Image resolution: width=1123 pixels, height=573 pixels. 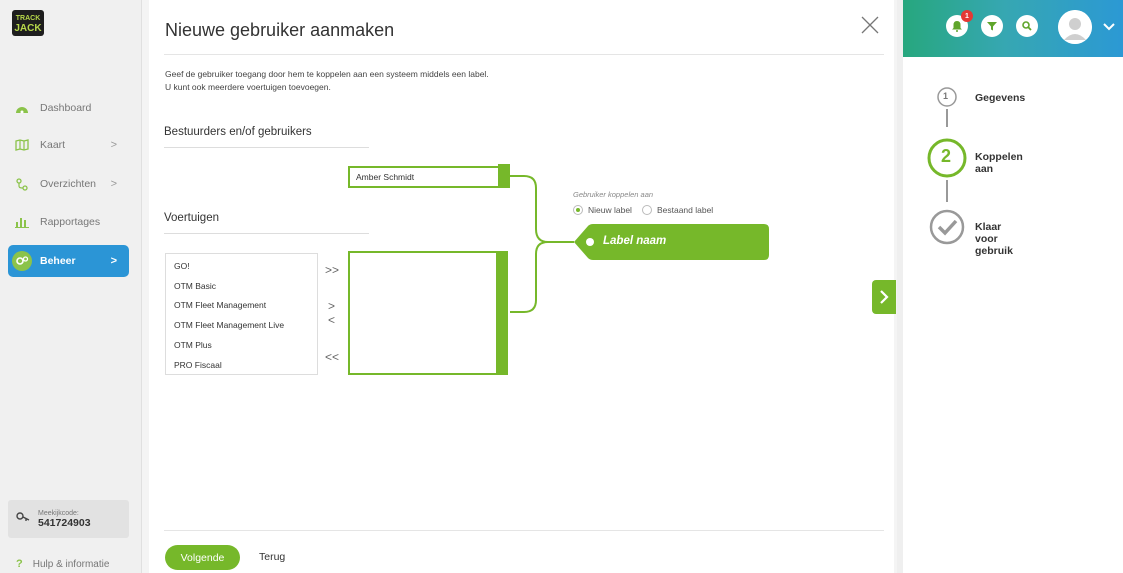 I want to click on label-type-radios: Nieuw label Bestaand label, so click(x=643, y=210).